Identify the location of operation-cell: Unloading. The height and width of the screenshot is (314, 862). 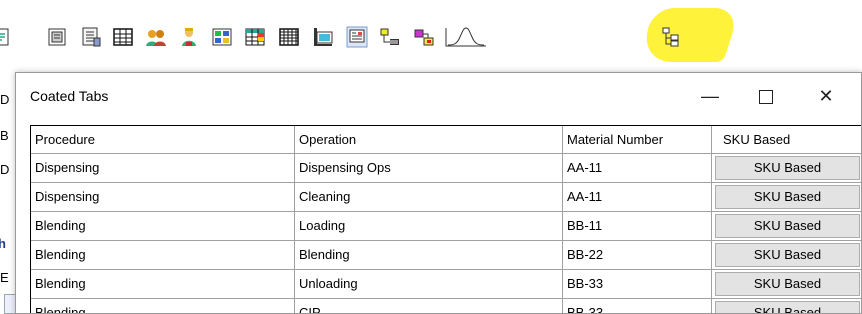
(429, 284).